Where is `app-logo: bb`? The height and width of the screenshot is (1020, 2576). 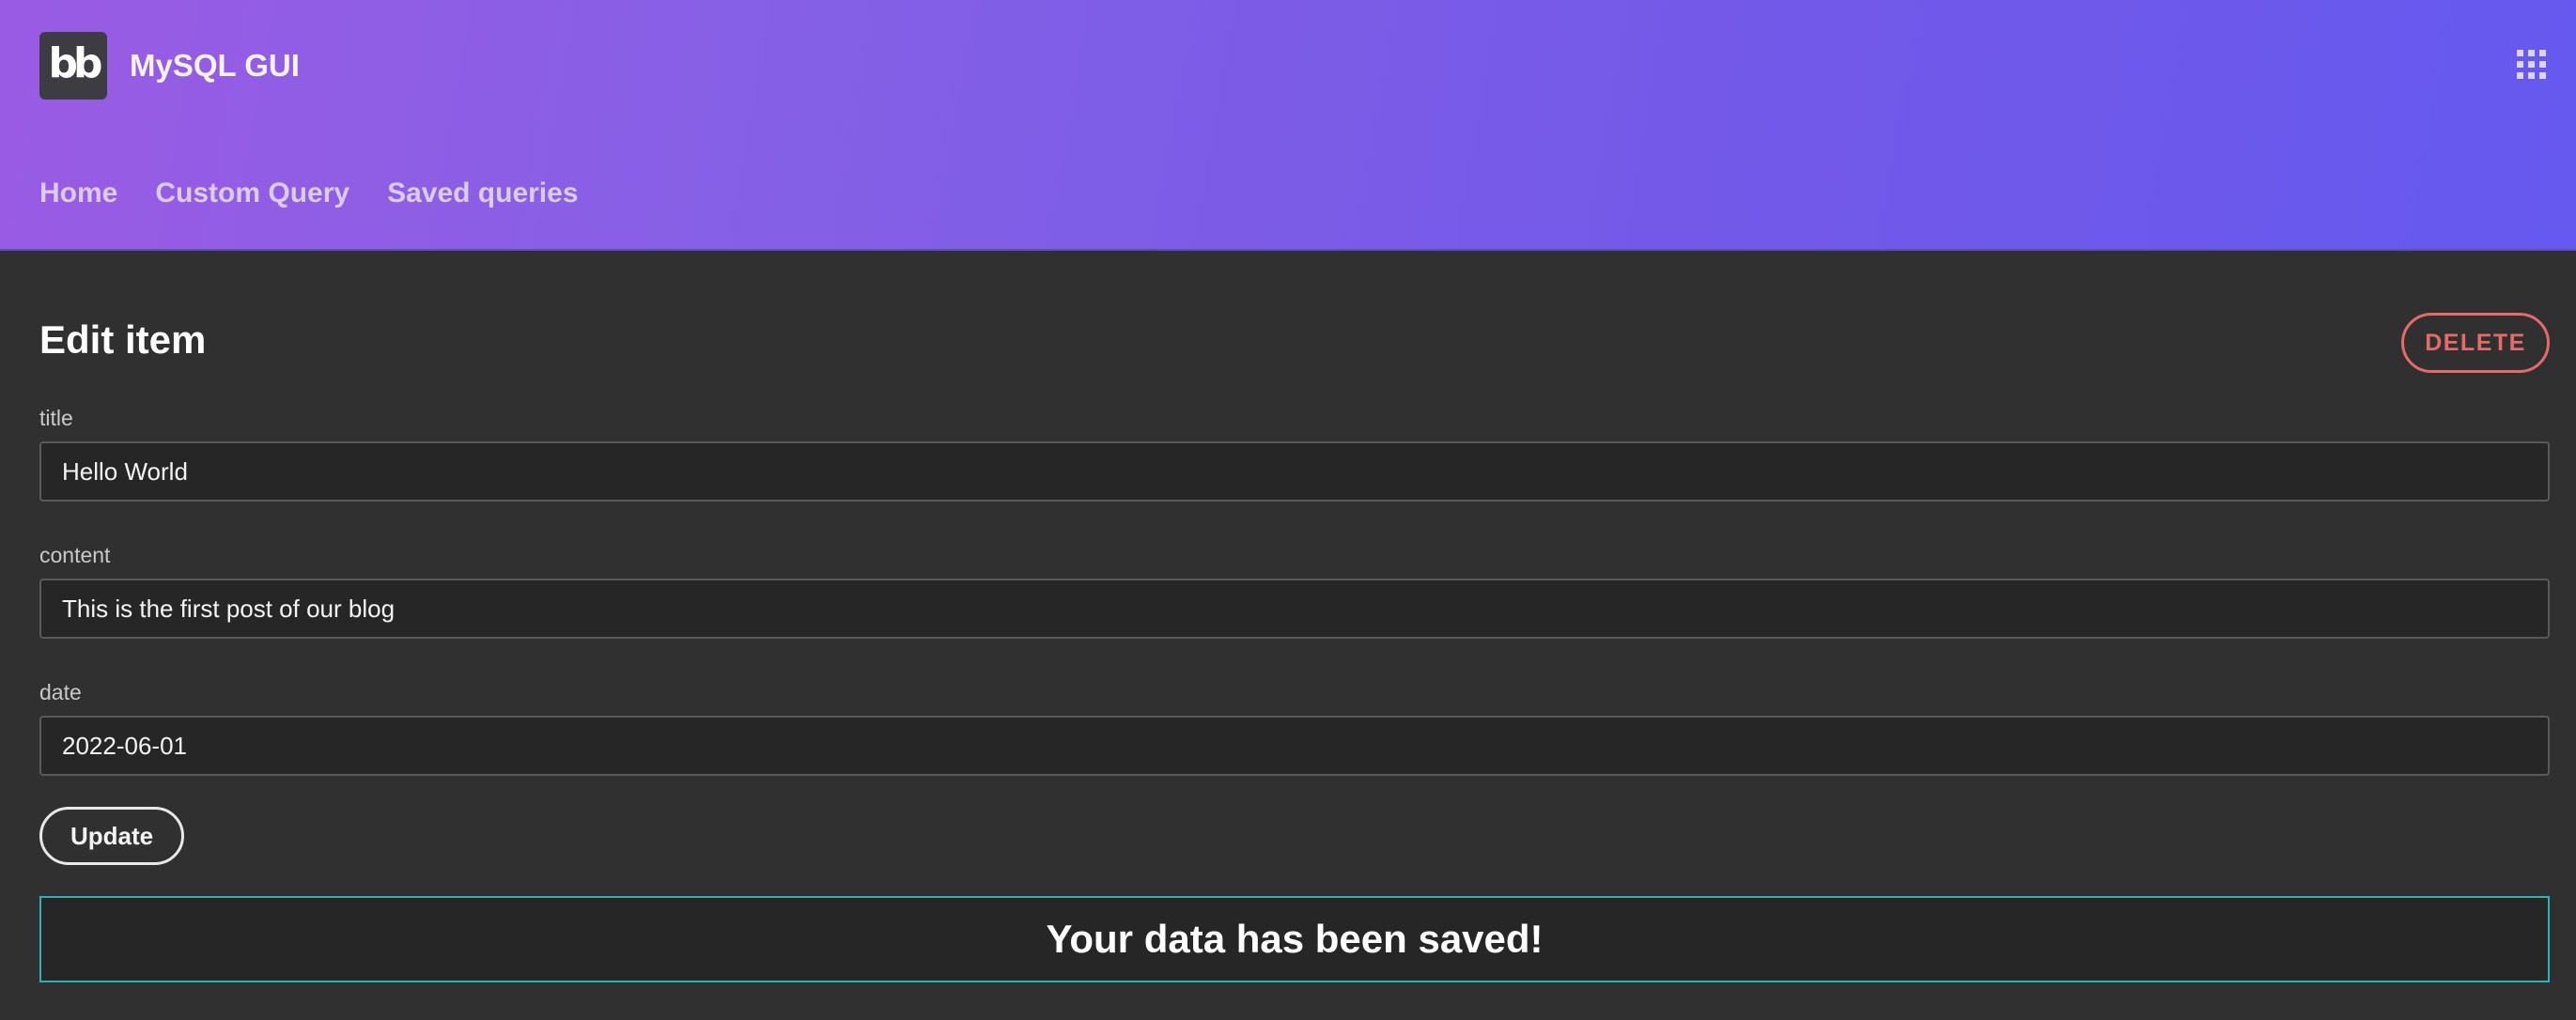
app-logo: bb is located at coordinates (73, 66).